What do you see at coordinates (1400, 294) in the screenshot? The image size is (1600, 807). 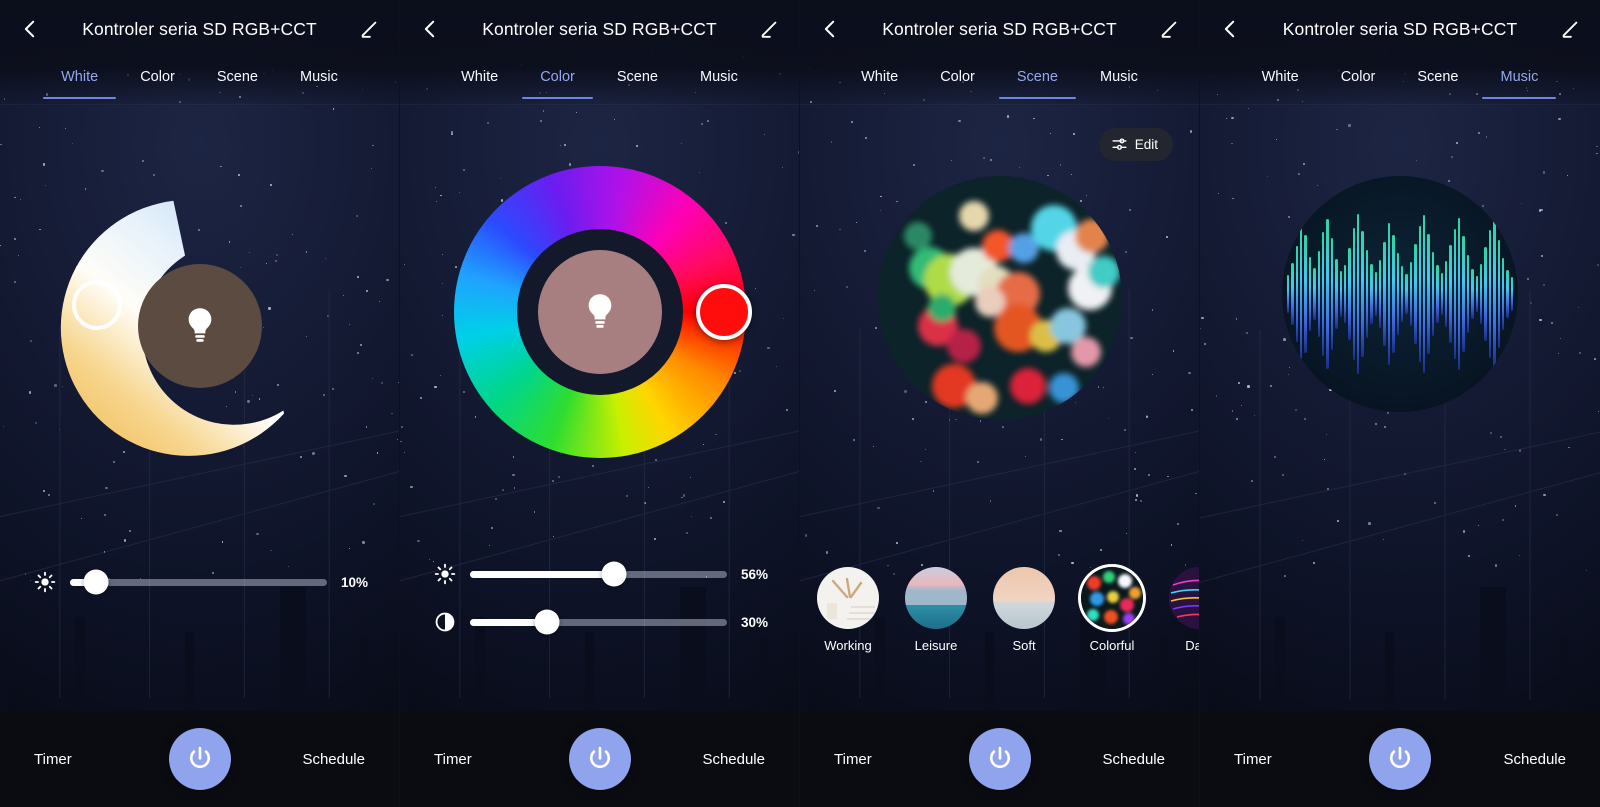 I see `music-visualizer` at bounding box center [1400, 294].